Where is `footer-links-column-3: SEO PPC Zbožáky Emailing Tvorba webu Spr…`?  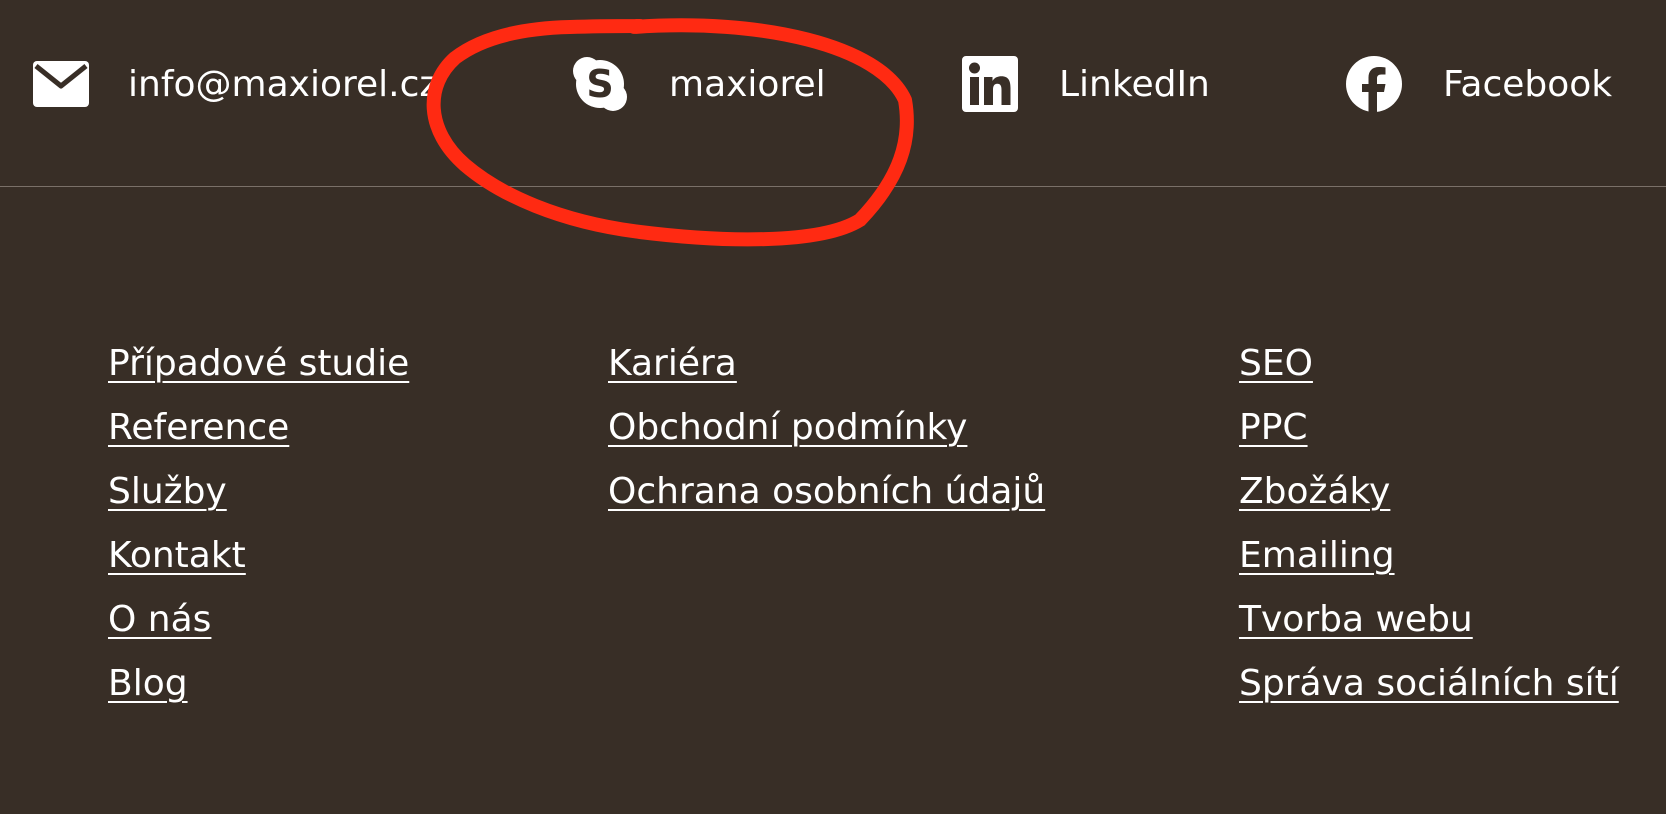 footer-links-column-3: SEO PPC Zbožáky Emailing Tvorba webu Spr… is located at coordinates (1429, 530).